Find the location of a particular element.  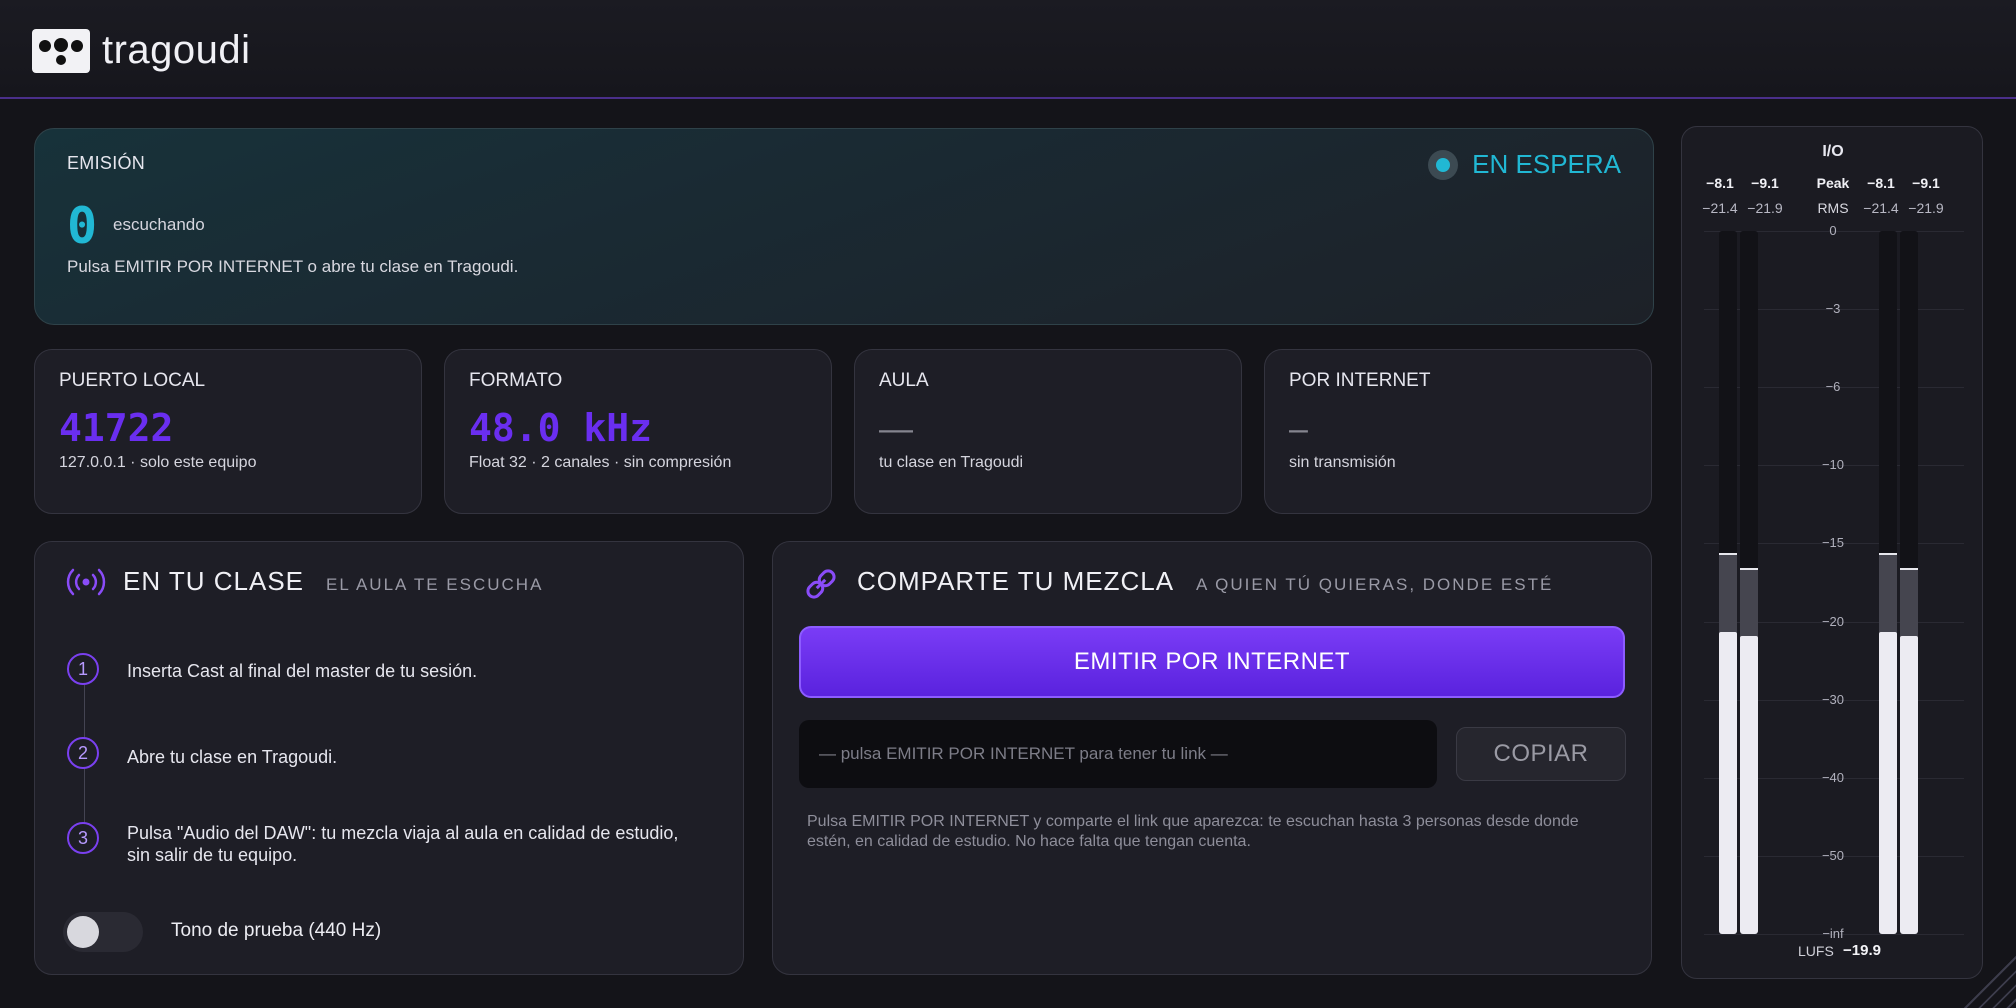

emission-label: EMISIÓN is located at coordinates (106, 163).